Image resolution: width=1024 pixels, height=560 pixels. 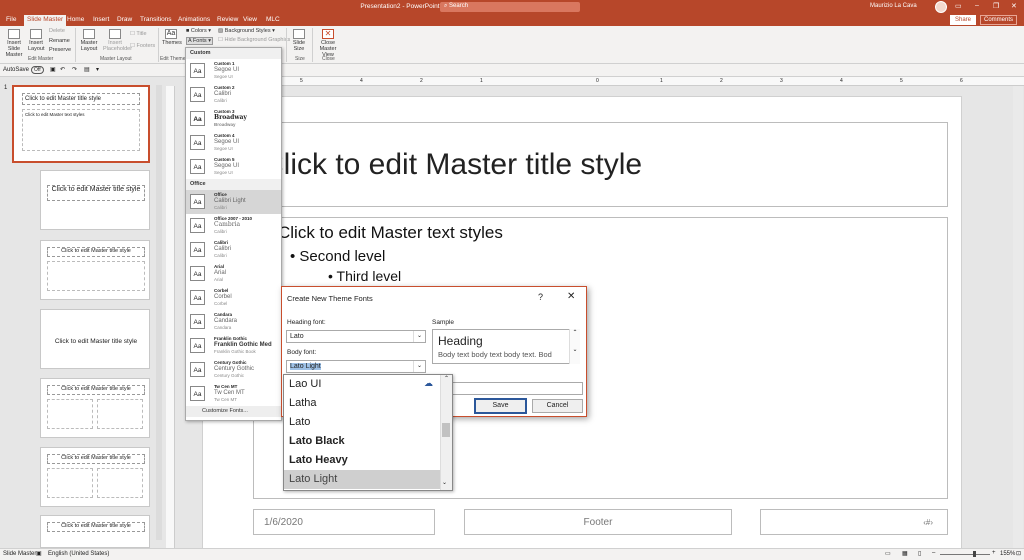 I want to click on tab-mlc: MLC, so click(x=273, y=19).